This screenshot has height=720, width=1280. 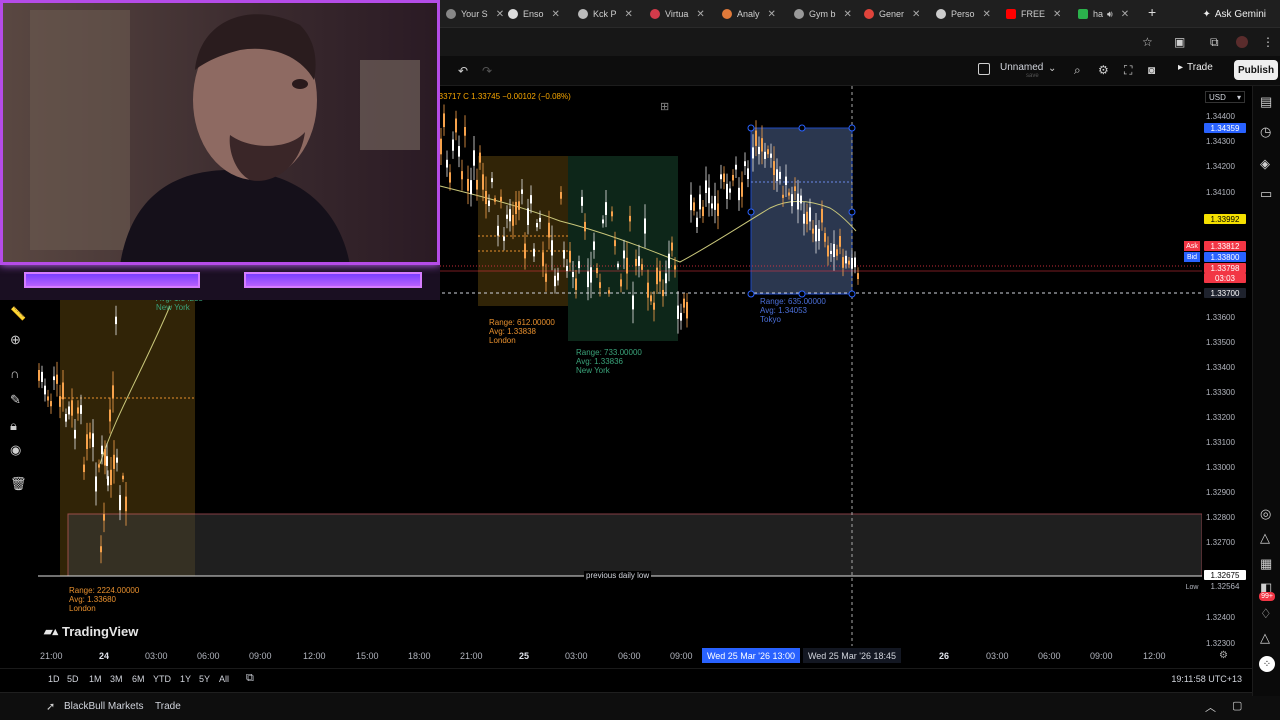 I want to click on camera-icon: ◙, so click(x=1151, y=70).